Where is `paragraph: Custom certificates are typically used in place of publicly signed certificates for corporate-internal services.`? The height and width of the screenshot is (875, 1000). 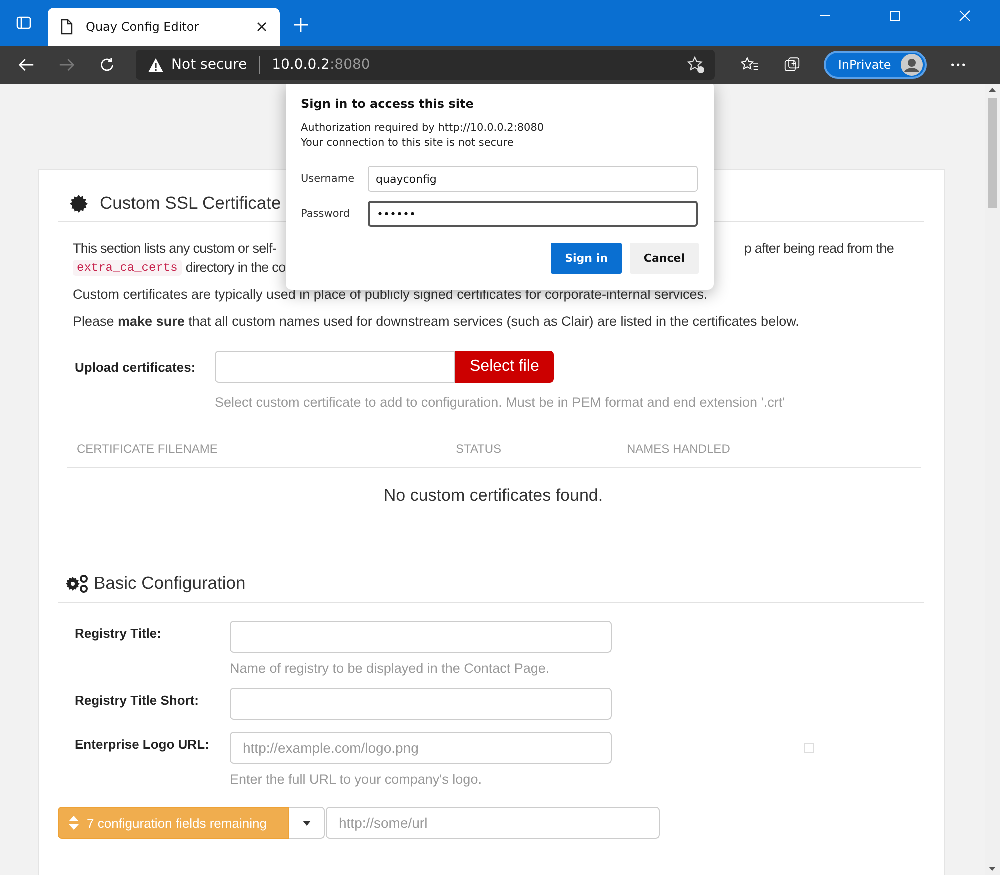 paragraph: Custom certificates are typically used in place of publicly signed certificates for corporate-internal services. is located at coordinates (391, 295).